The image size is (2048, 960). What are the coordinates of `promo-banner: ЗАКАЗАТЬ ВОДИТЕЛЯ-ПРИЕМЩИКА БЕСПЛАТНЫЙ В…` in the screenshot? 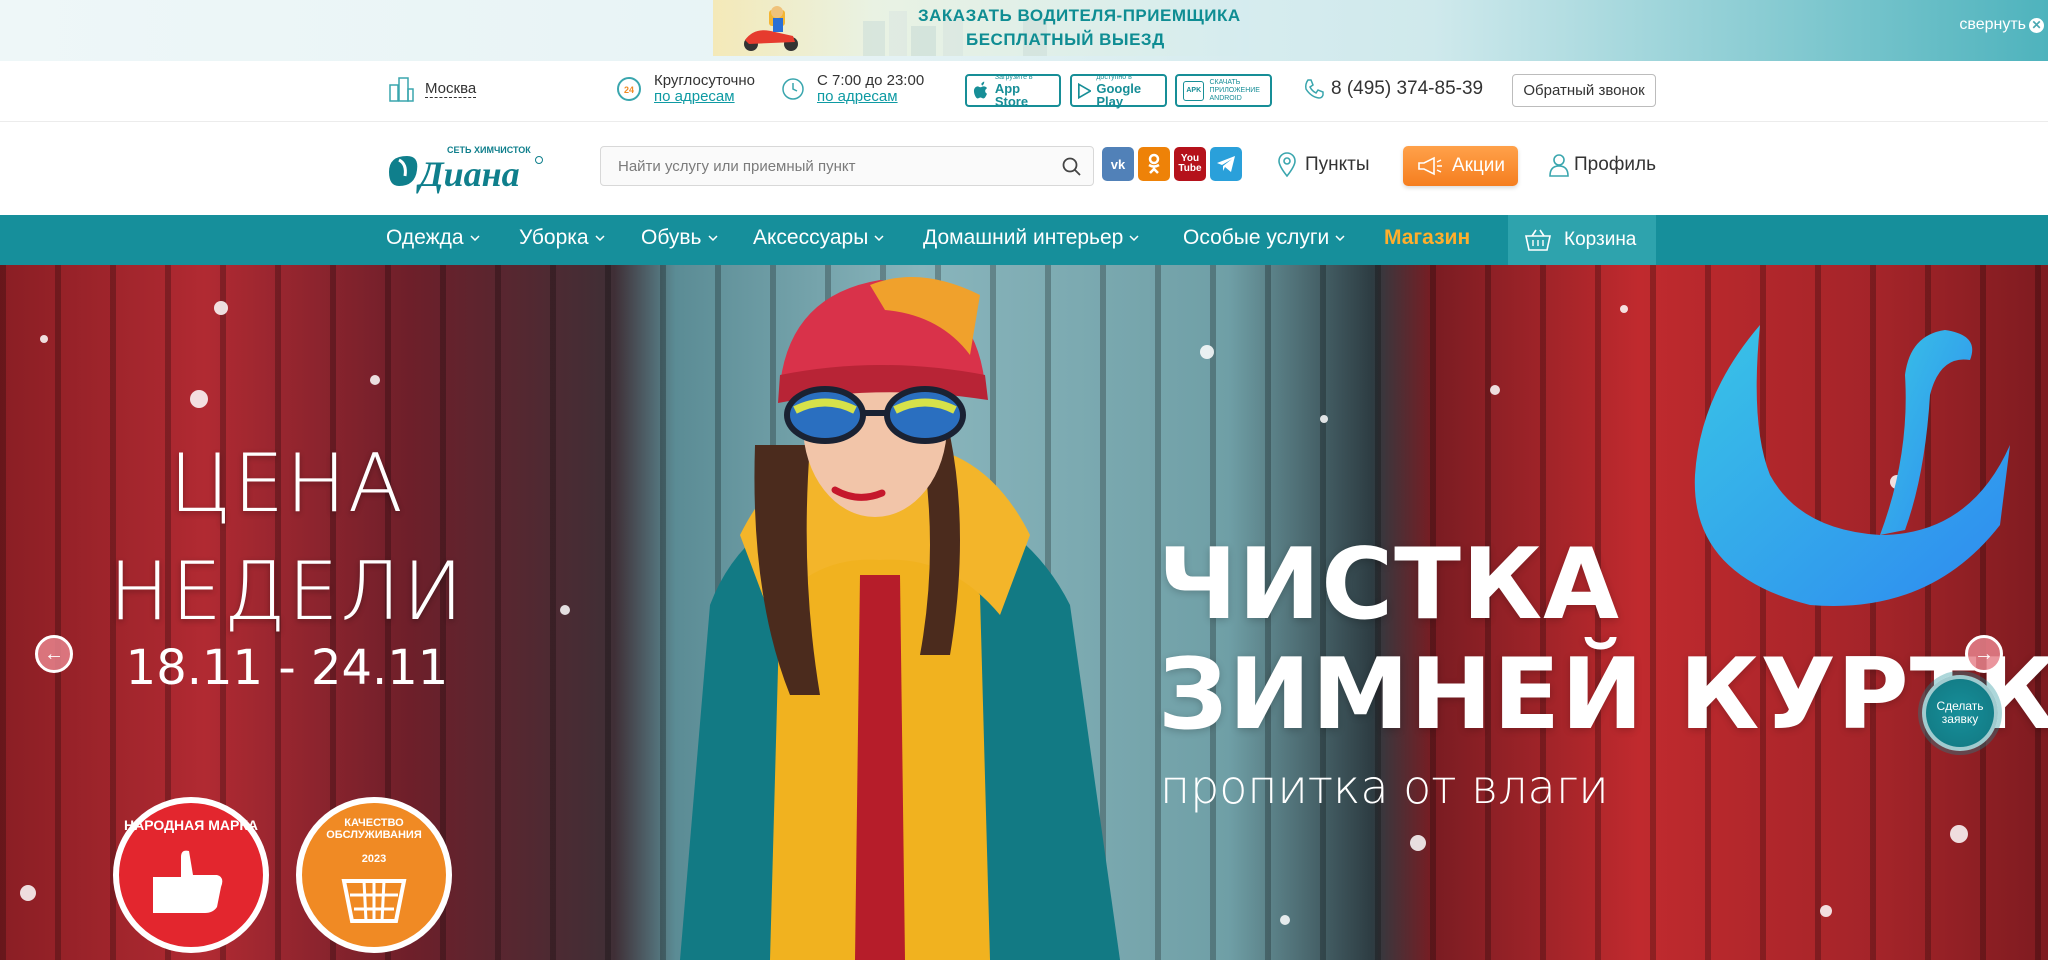 It's located at (981, 28).